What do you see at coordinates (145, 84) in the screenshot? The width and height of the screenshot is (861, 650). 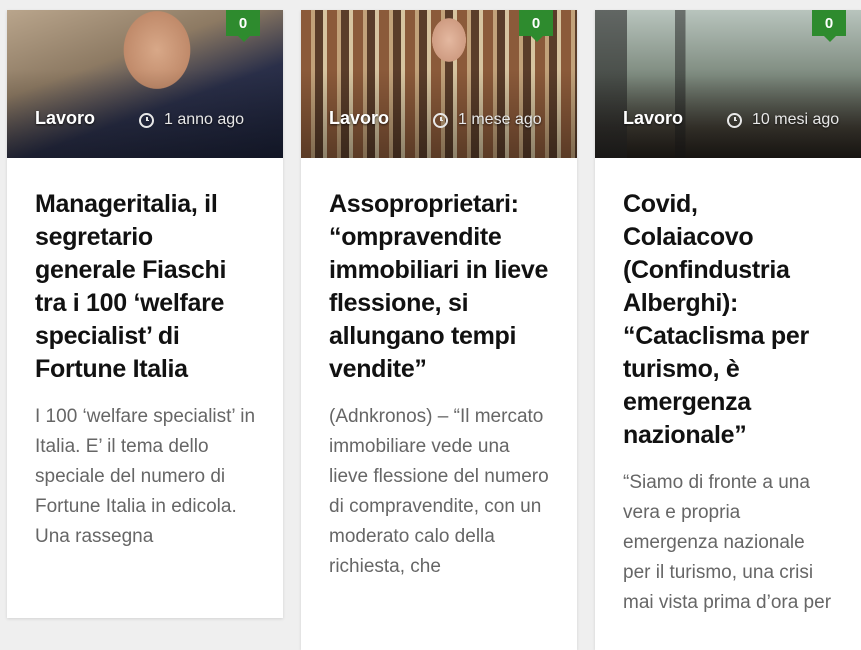 I see `article-thumbnail: 0 Lavoro 1 anno ago` at bounding box center [145, 84].